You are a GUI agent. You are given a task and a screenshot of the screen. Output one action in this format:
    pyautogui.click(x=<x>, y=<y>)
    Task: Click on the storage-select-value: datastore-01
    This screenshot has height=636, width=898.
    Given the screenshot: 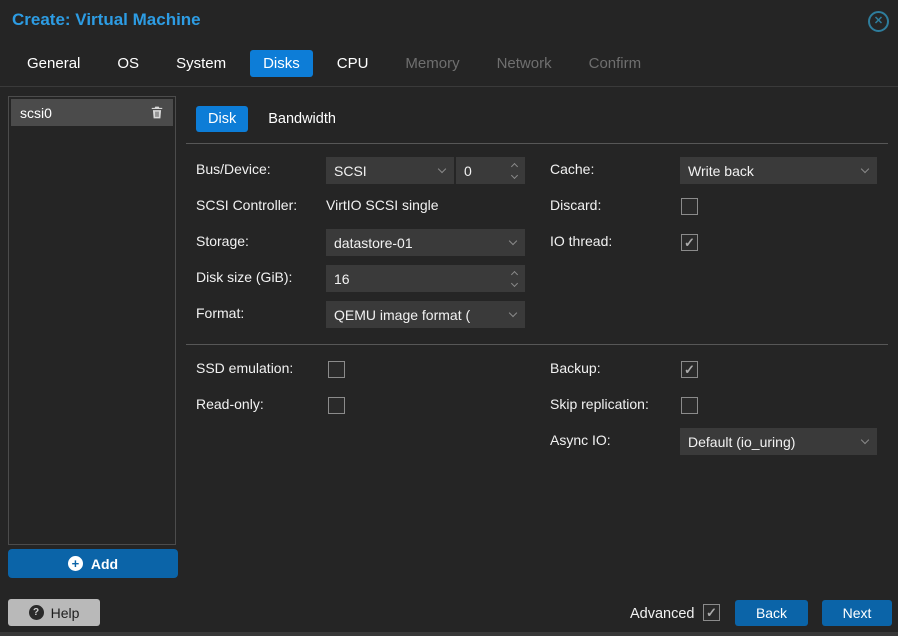 What is the action you would take?
    pyautogui.click(x=373, y=242)
    